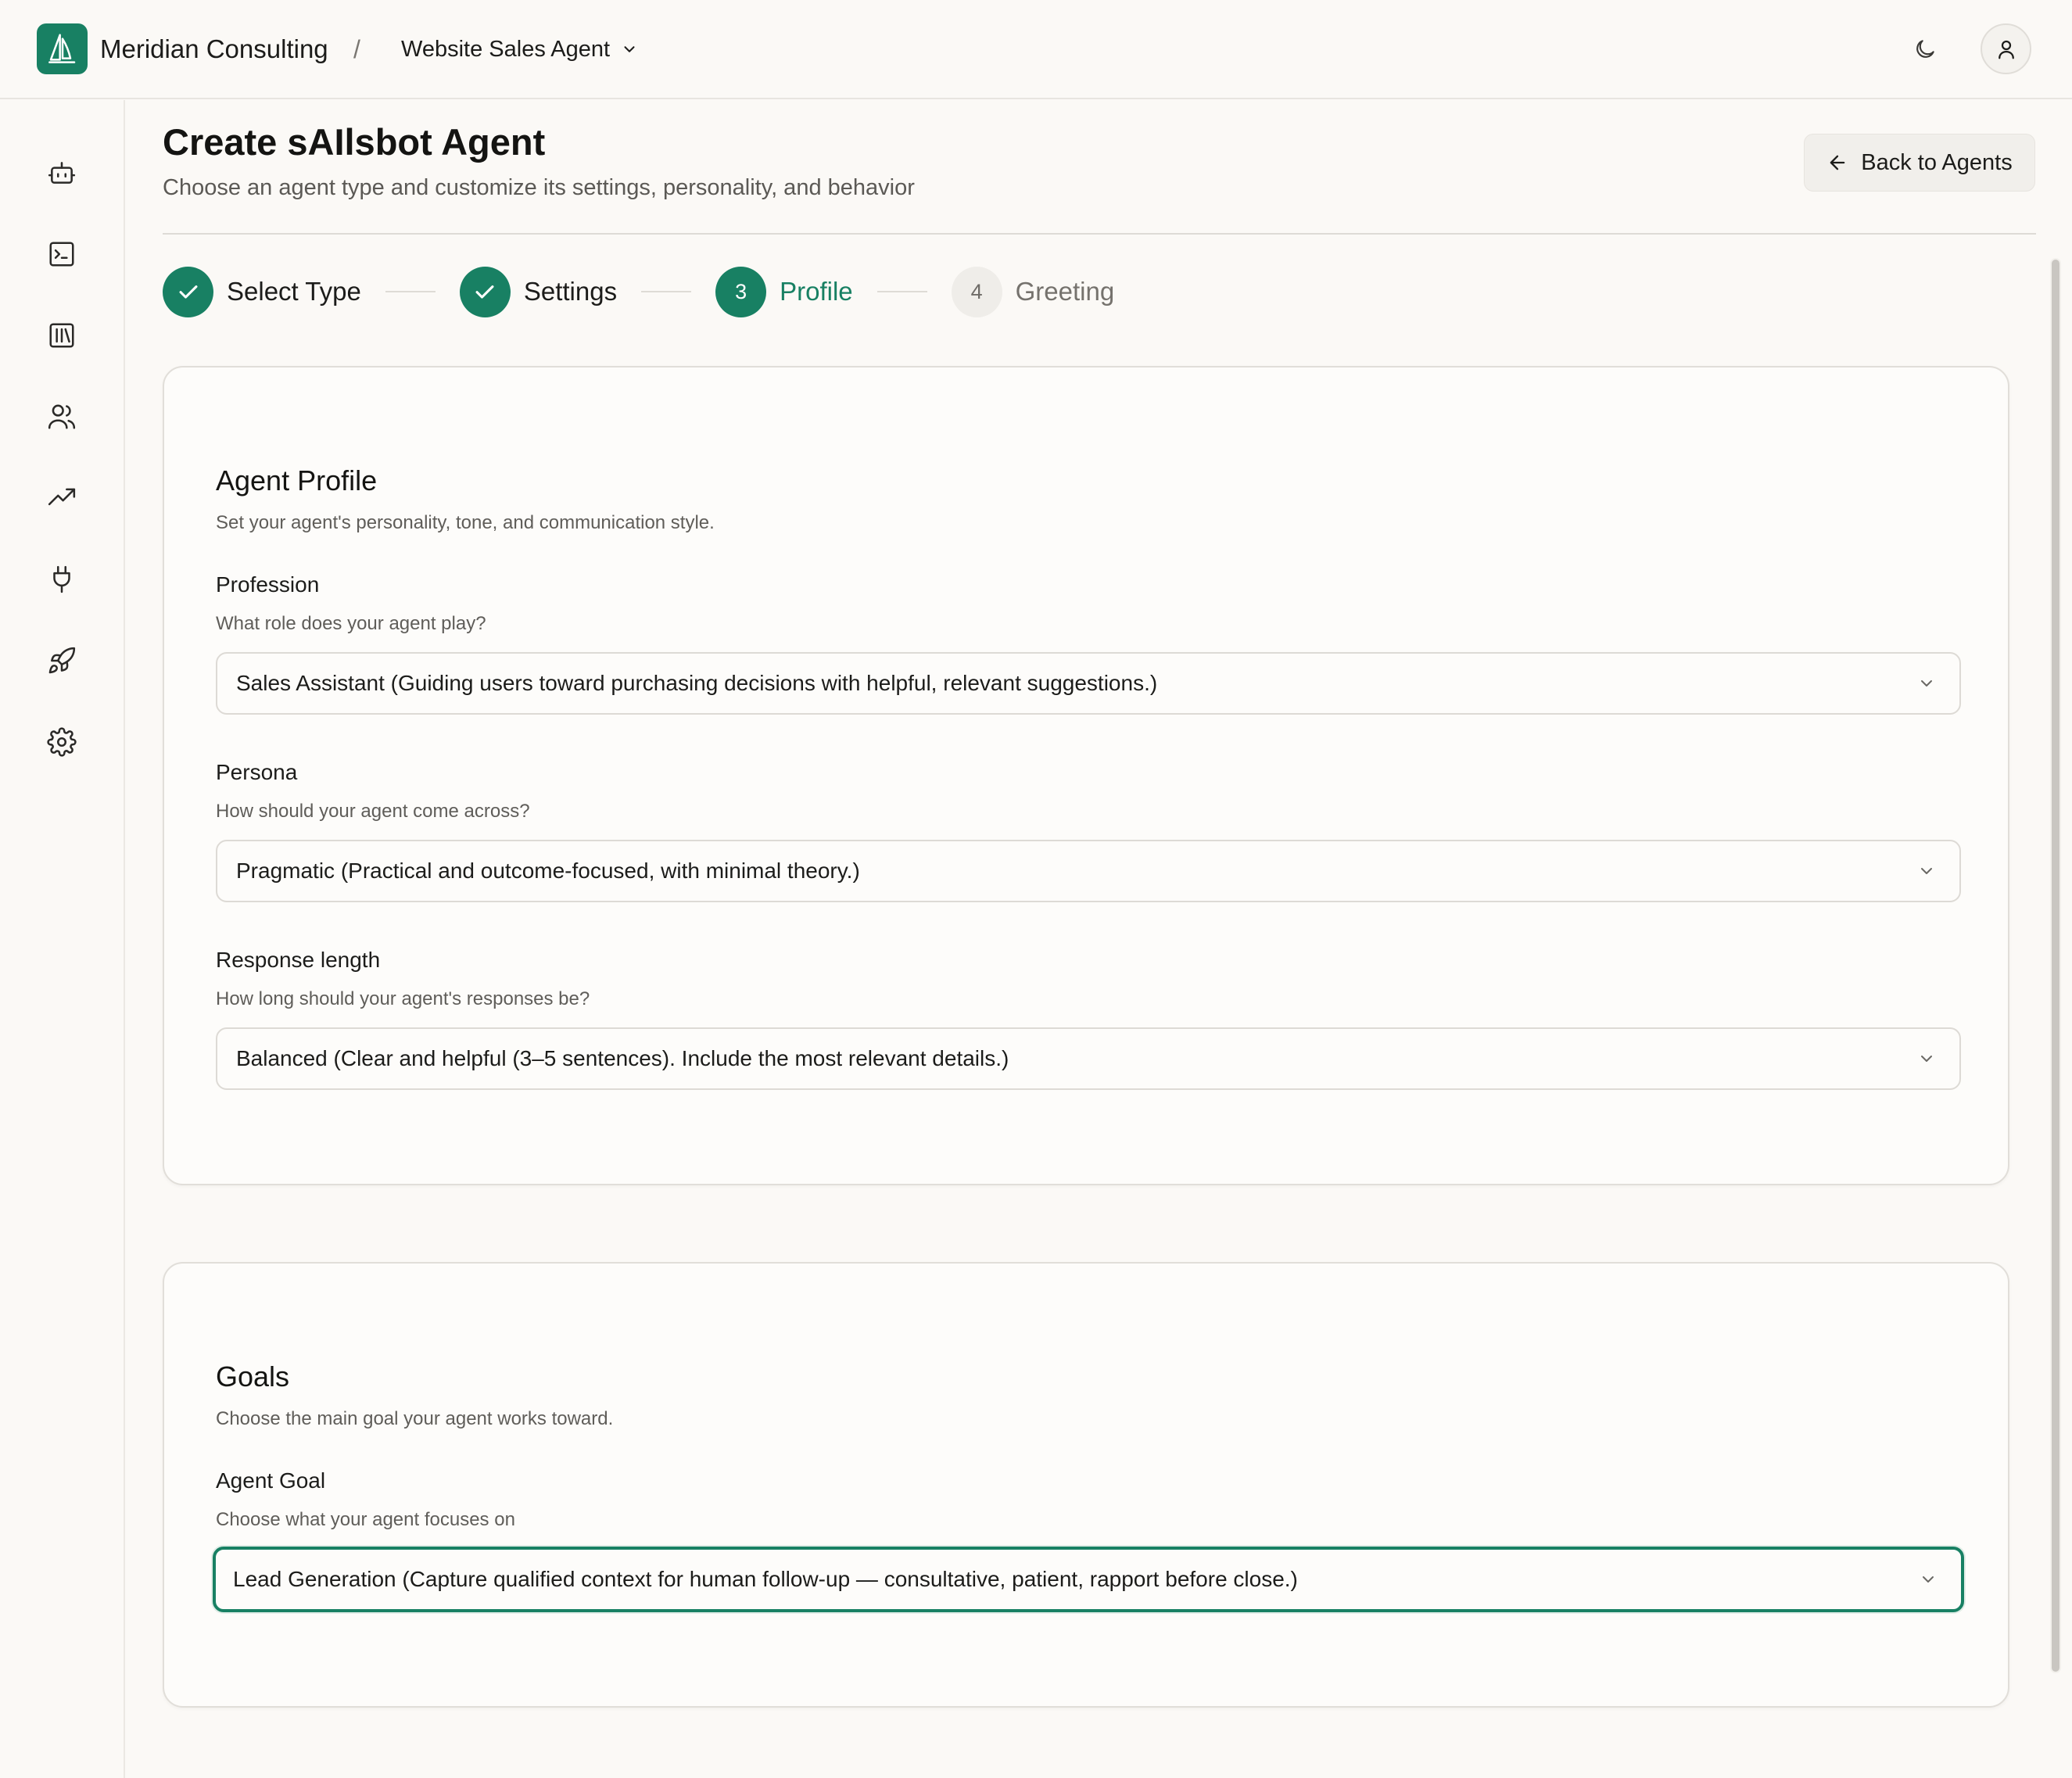  I want to click on trending-up-icon, so click(62, 498).